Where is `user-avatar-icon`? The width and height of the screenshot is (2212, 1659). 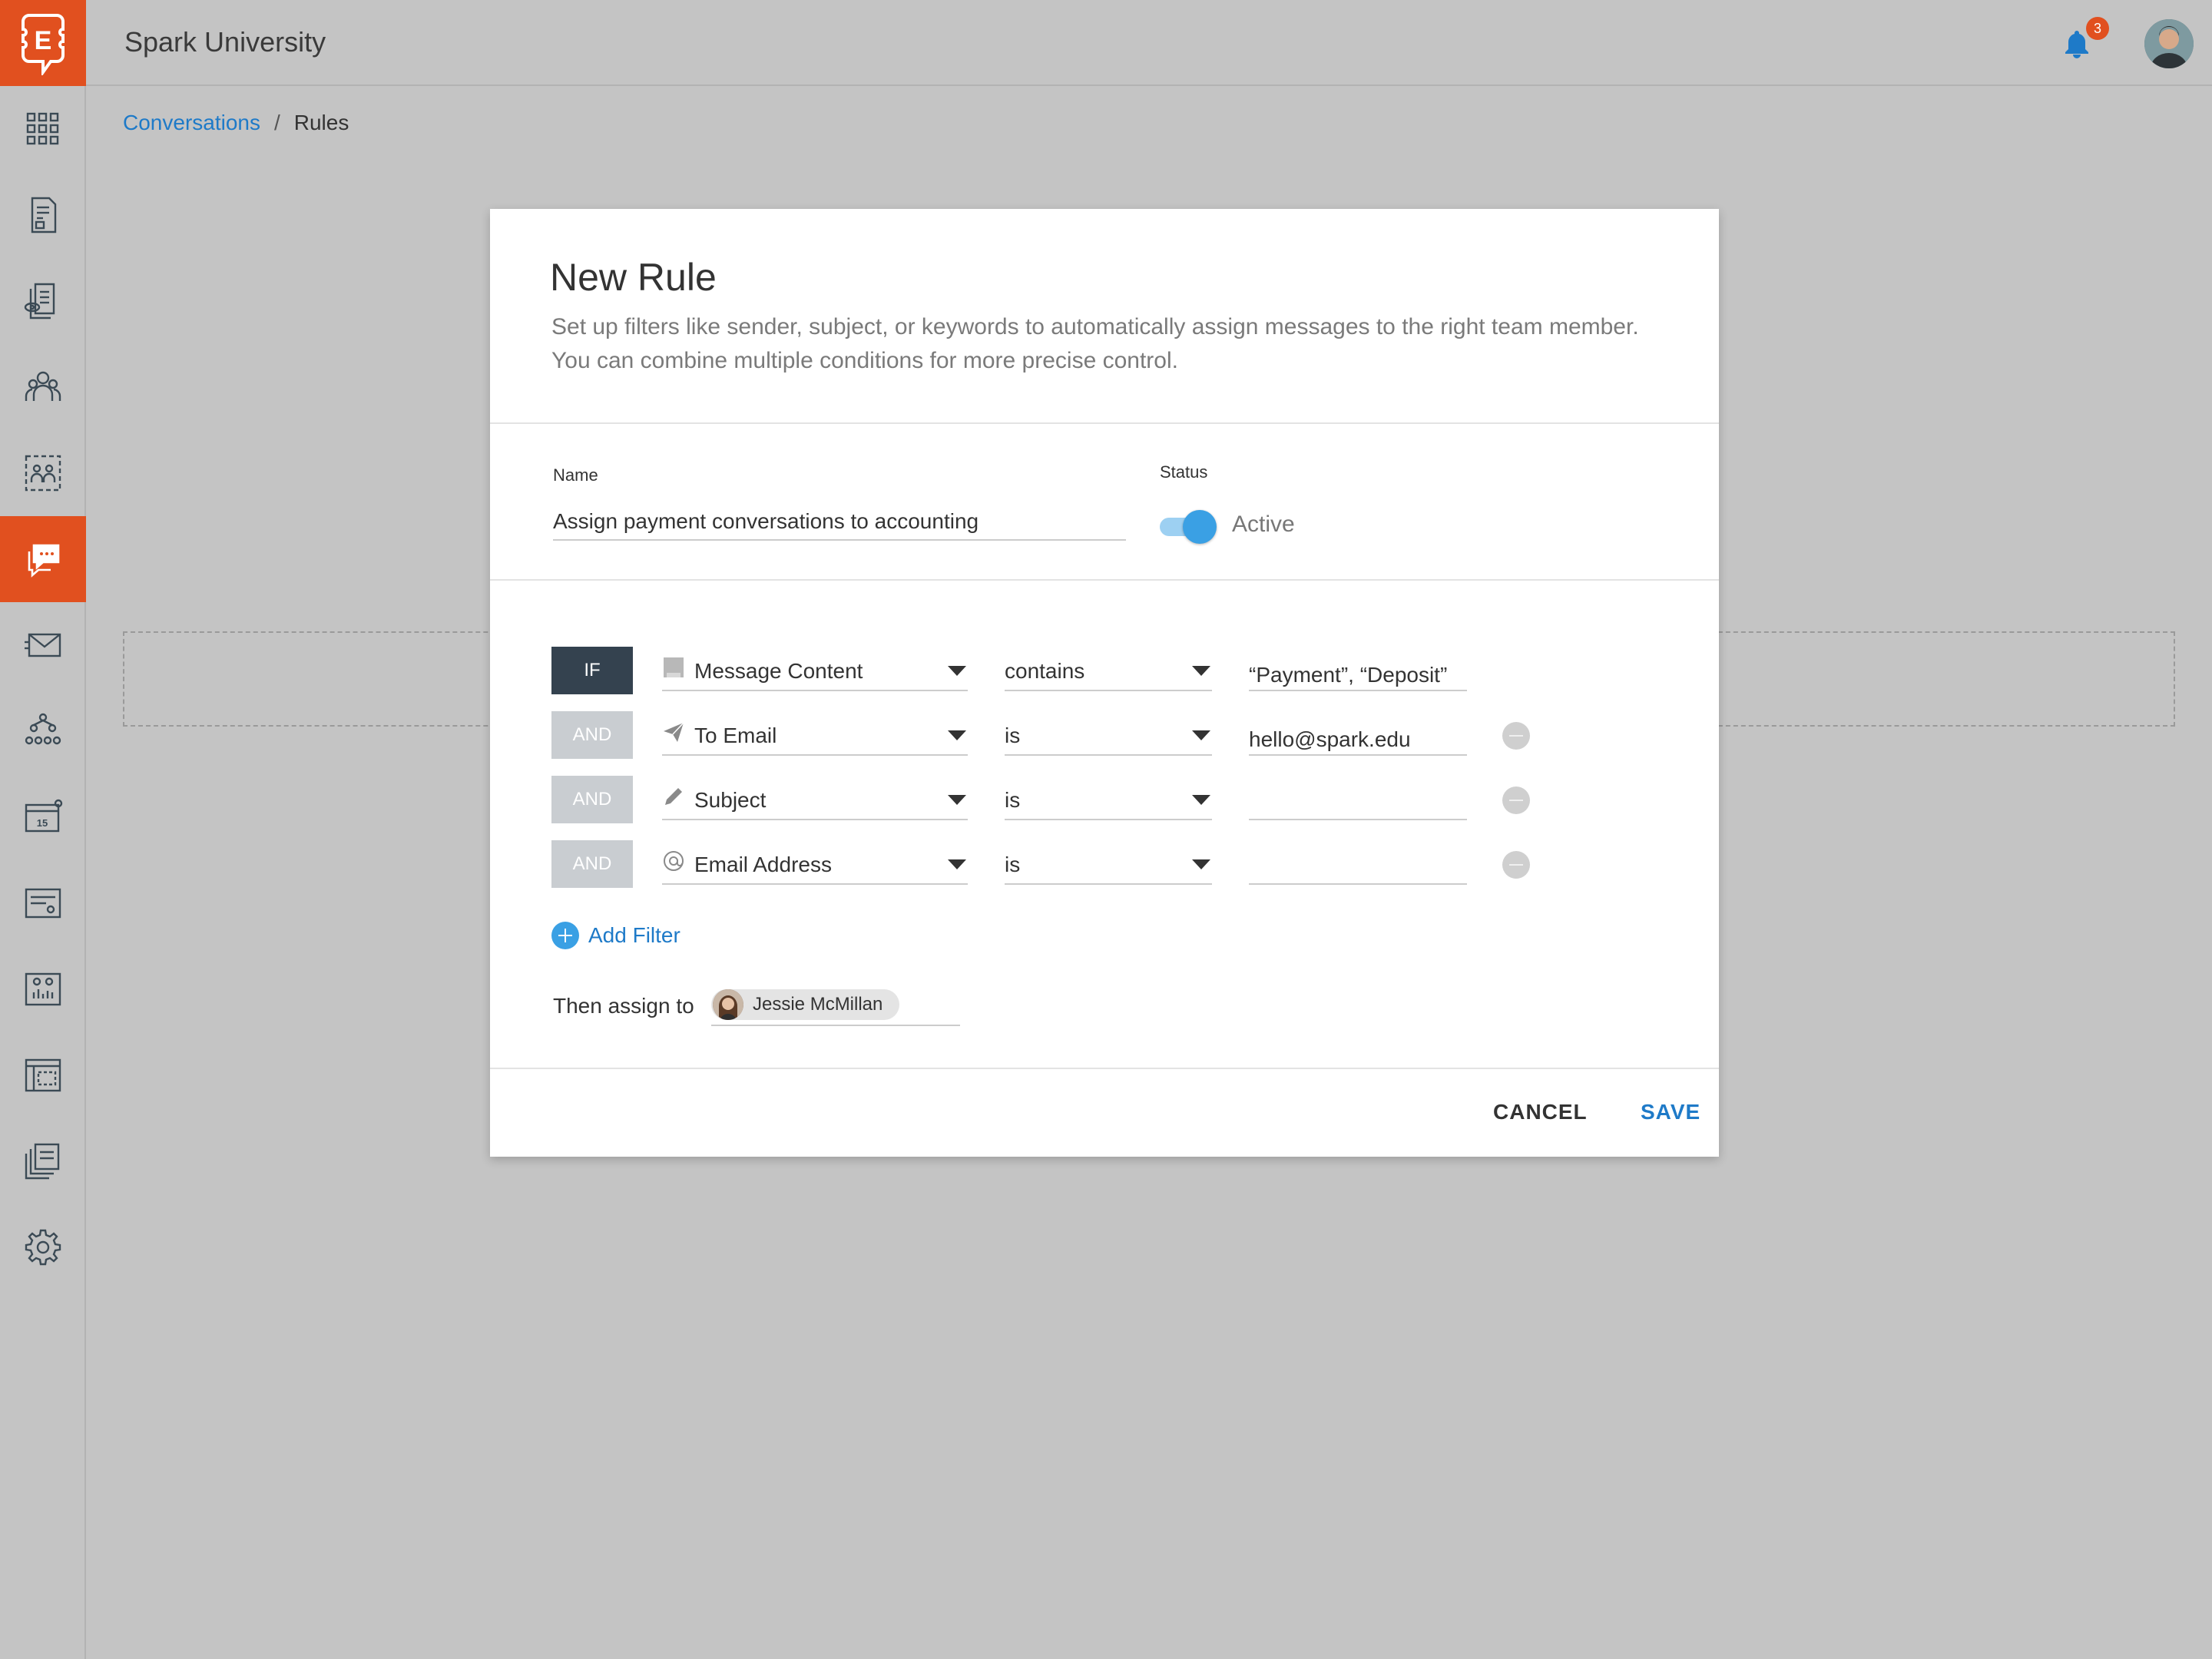
user-avatar-icon is located at coordinates (2169, 43).